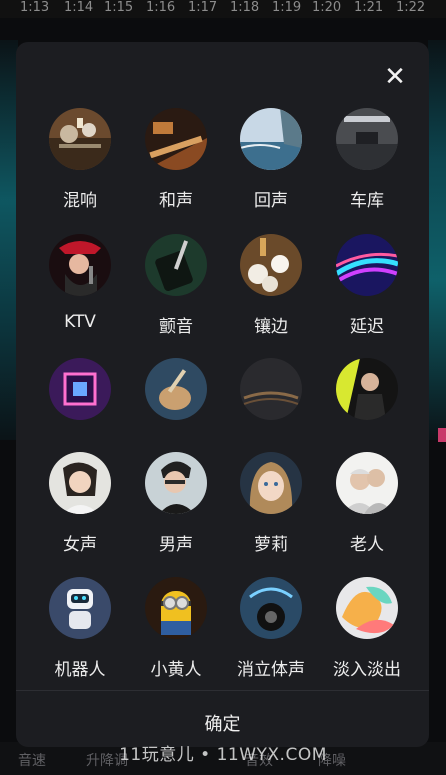 This screenshot has width=446, height=775. Describe the element at coordinates (176, 327) in the screenshot. I see `effect-label: 颤音` at that location.